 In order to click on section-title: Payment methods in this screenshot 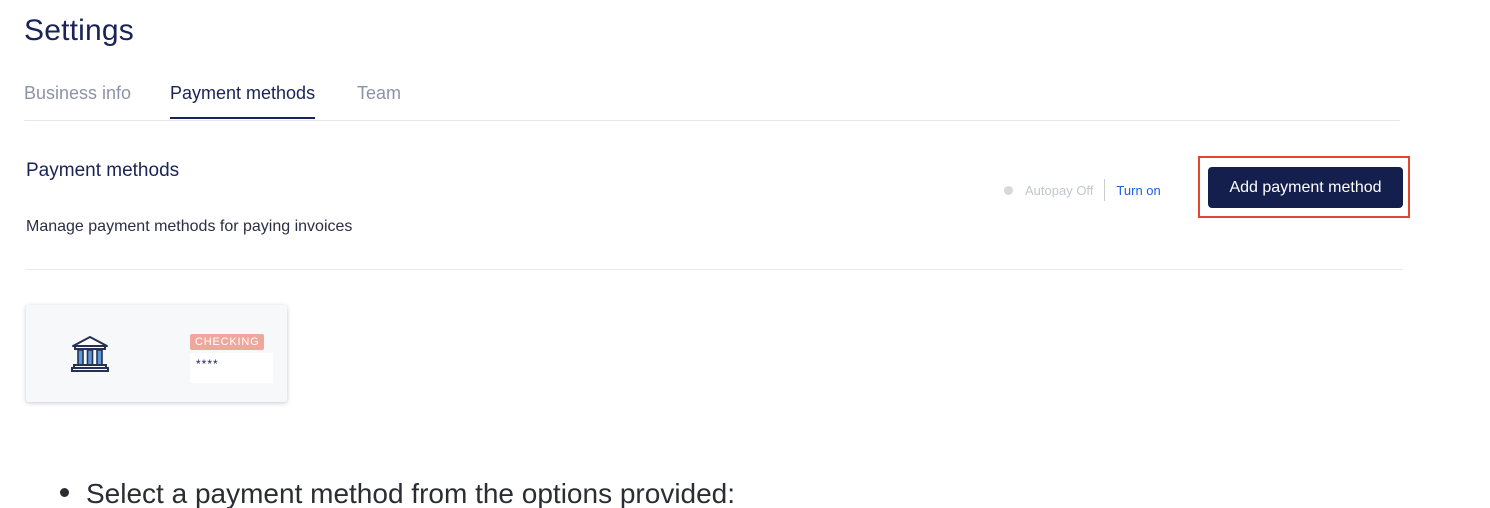, I will do `click(103, 170)`.